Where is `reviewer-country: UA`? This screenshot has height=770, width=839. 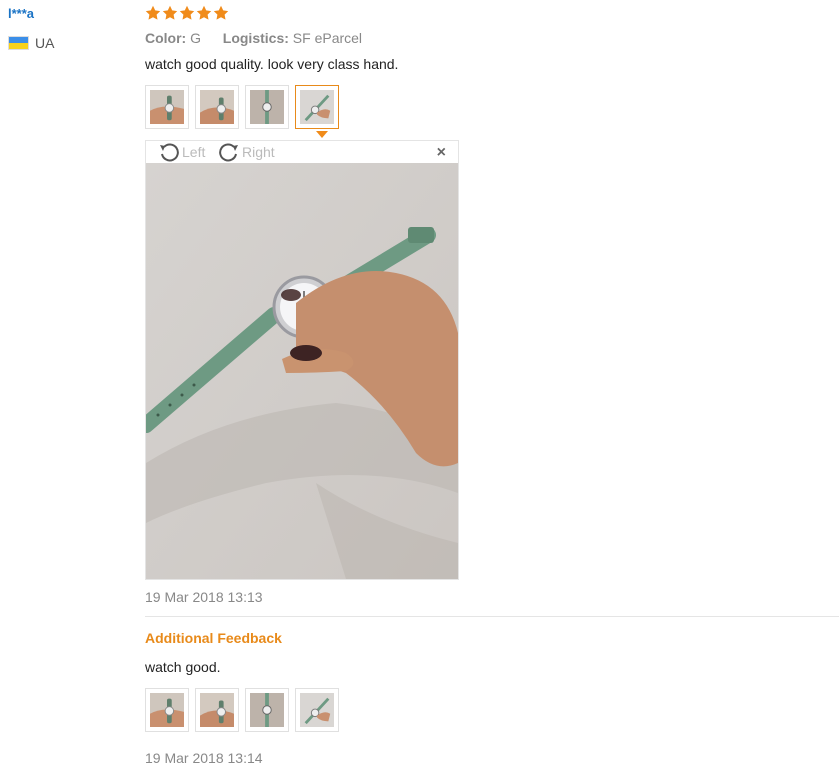
reviewer-country: UA is located at coordinates (31, 43).